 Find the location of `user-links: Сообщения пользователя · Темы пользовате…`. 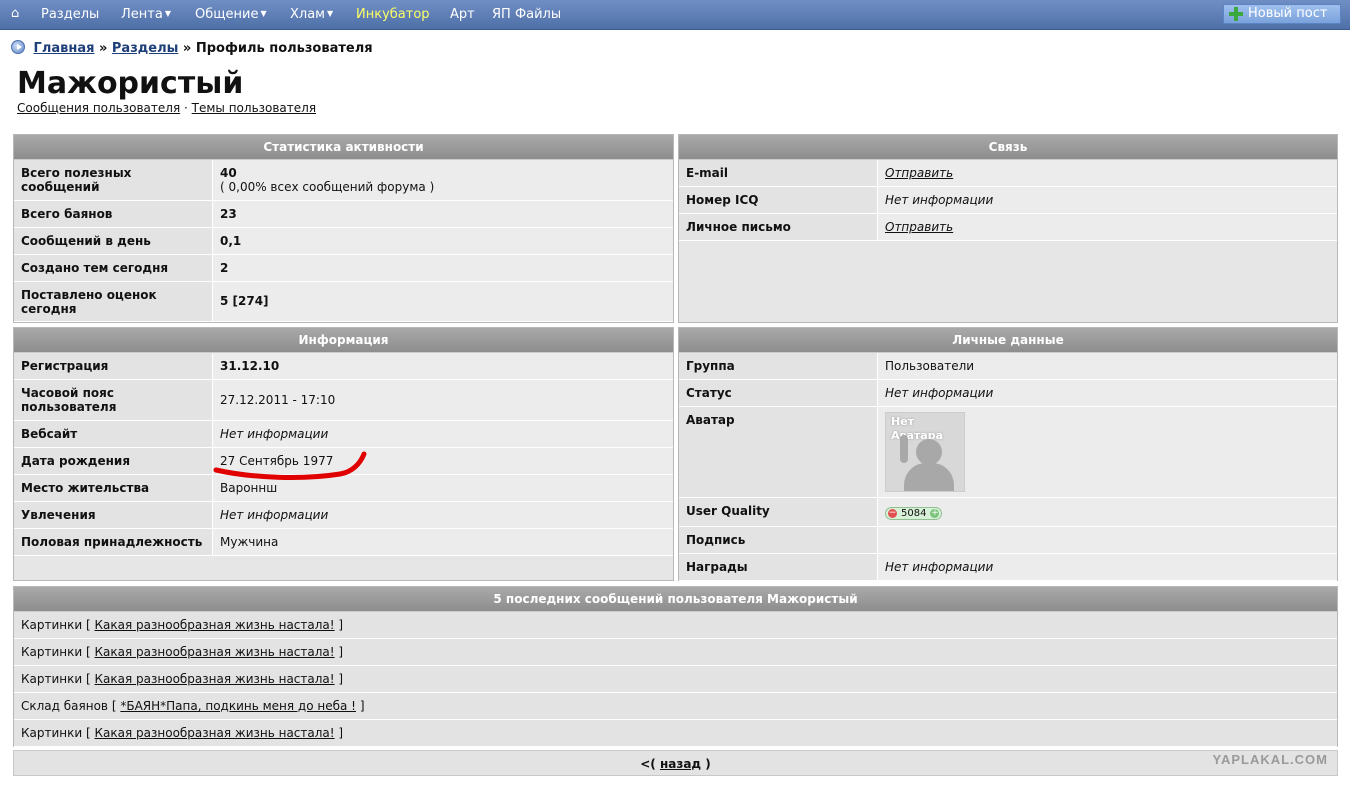

user-links: Сообщения пользователя · Темы пользовате… is located at coordinates (167, 108).